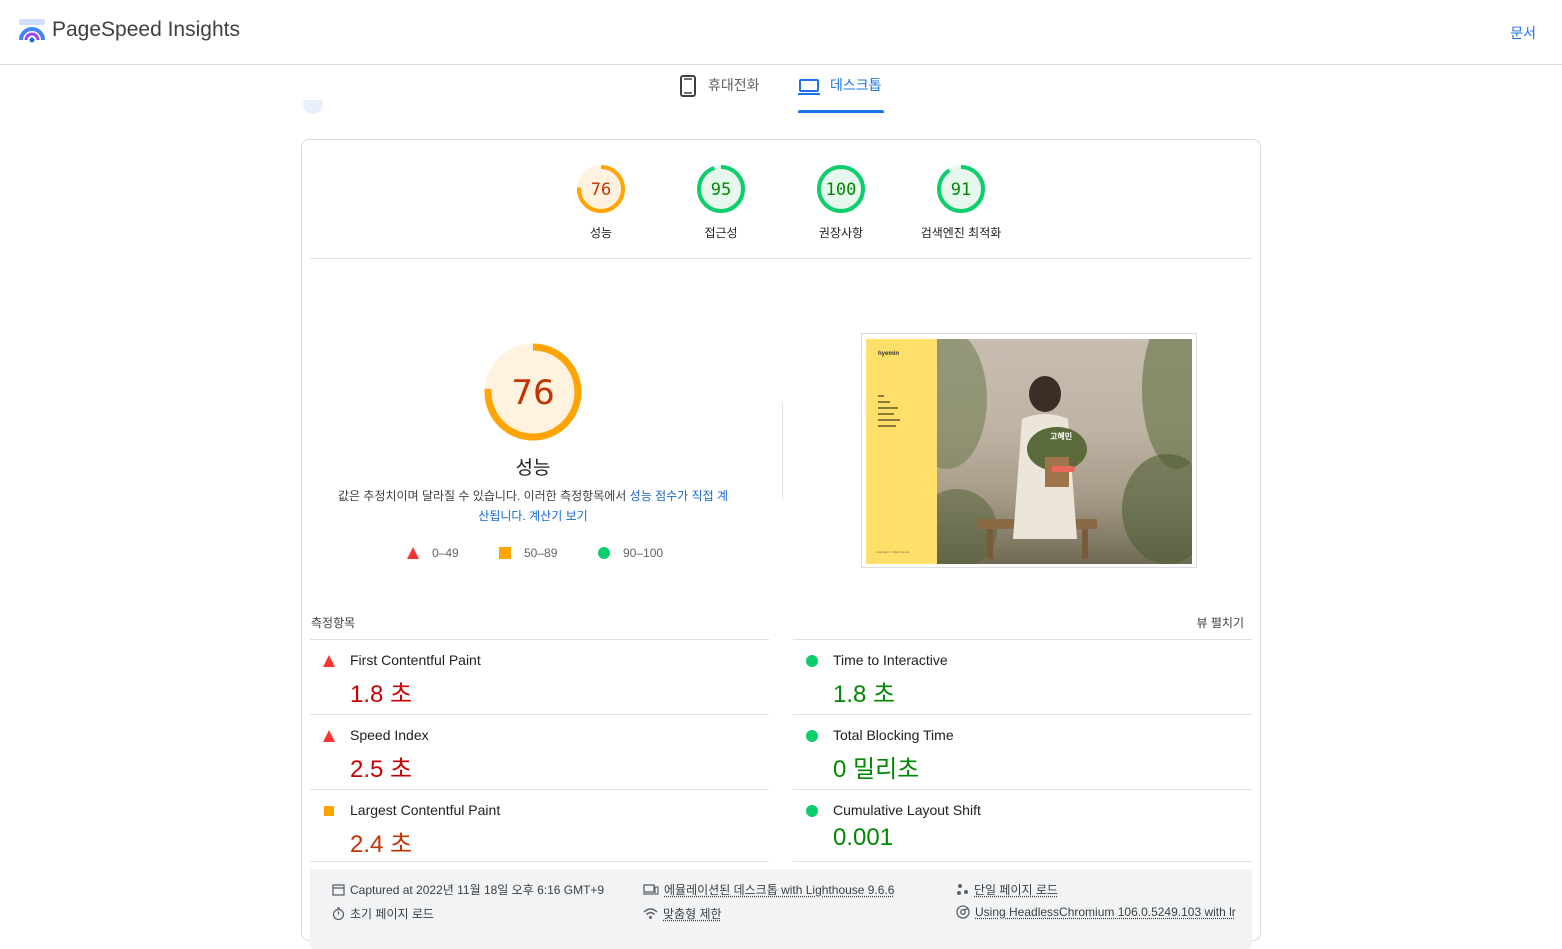 This screenshot has height=949, width=1562. What do you see at coordinates (477, 889) in the screenshot?
I see `captured-at-text: Captured at 2022년 11월 18일 오후 6:16 GMT+9` at bounding box center [477, 889].